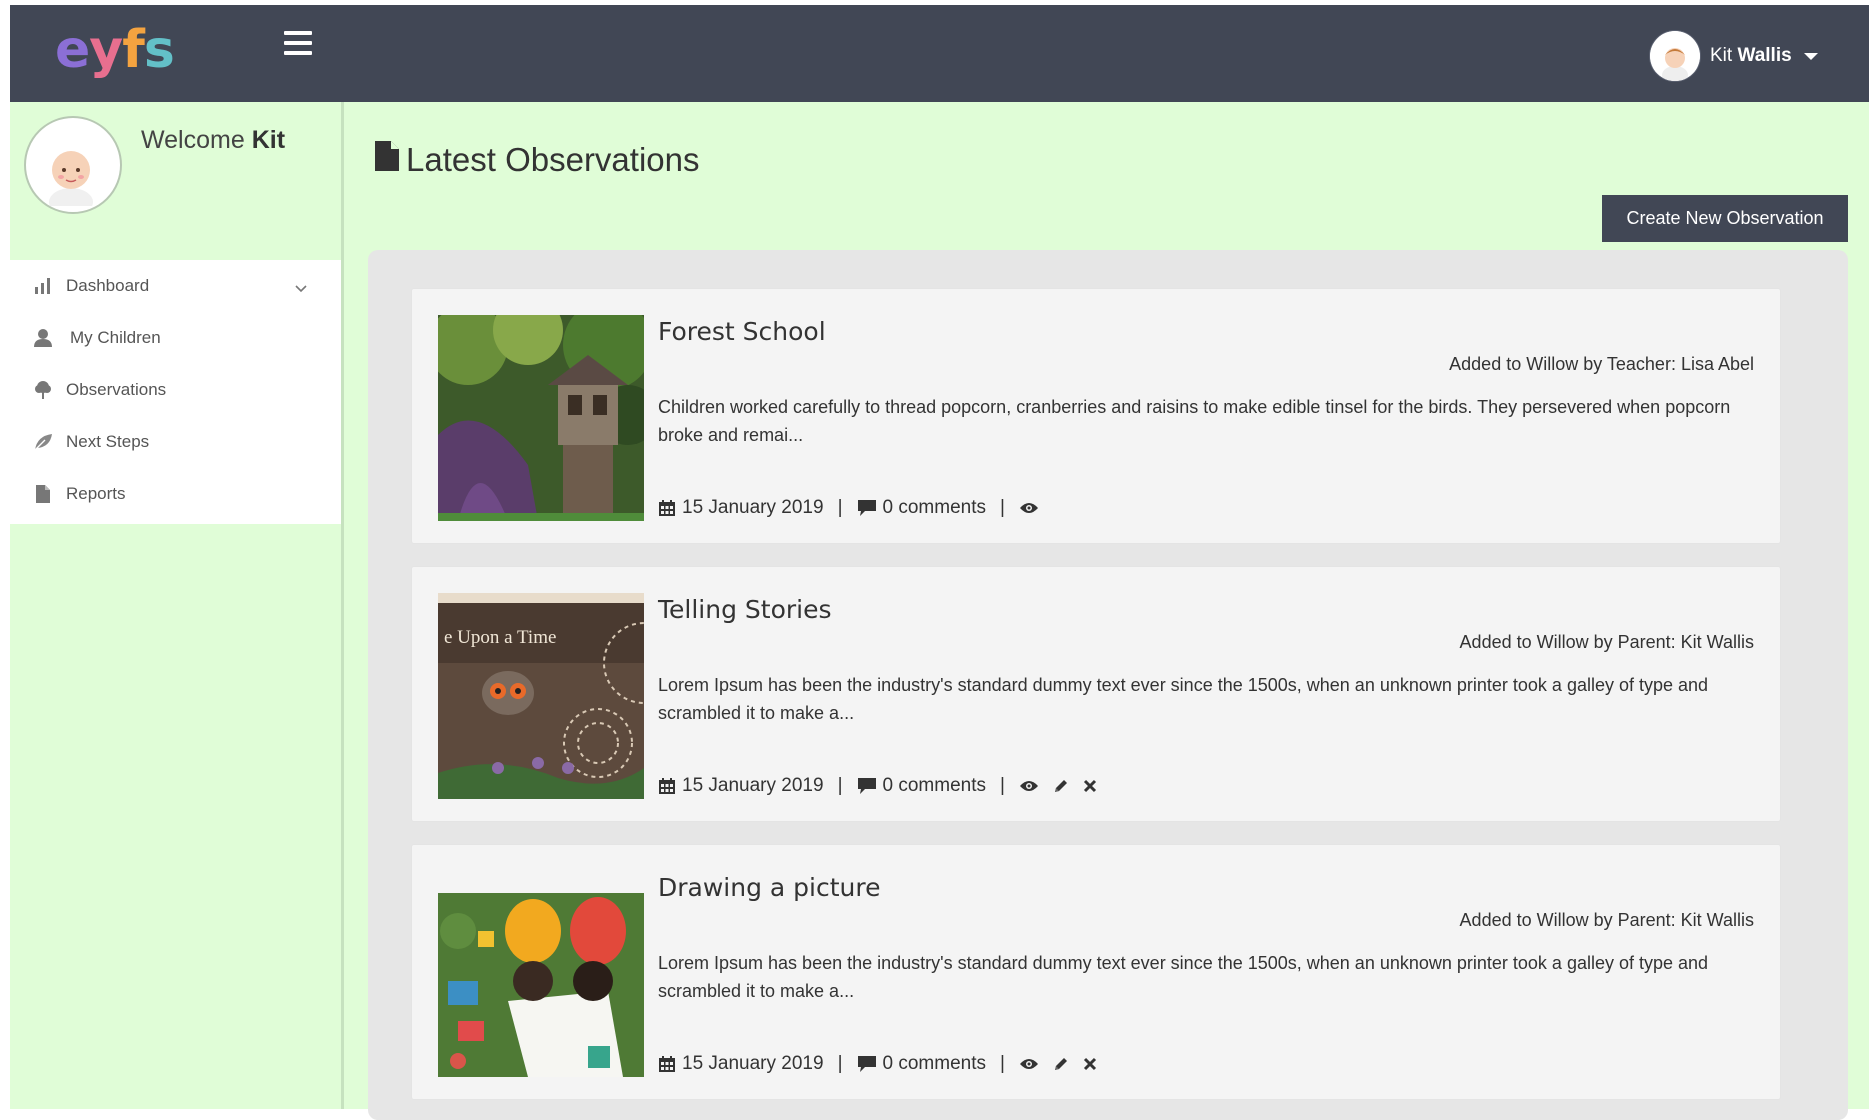 The height and width of the screenshot is (1120, 1869). I want to click on chevron-down-icon, so click(301, 288).